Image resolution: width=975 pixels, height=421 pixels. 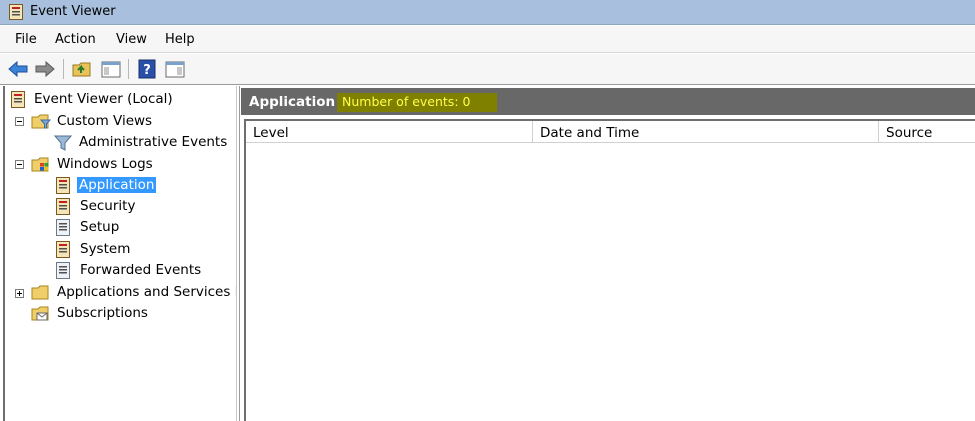 What do you see at coordinates (40, 313) in the screenshot?
I see `subscriptions-icon` at bounding box center [40, 313].